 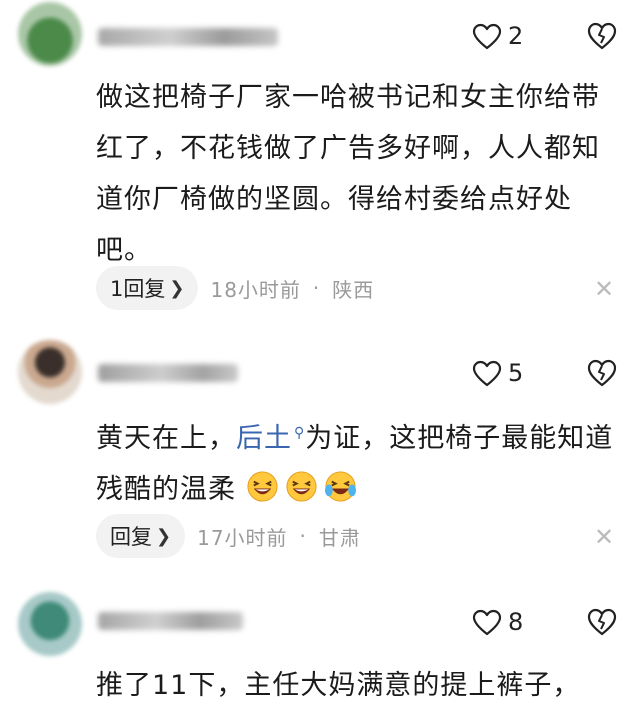 I want to click on reply-button: 1回复 ❯, so click(x=147, y=288).